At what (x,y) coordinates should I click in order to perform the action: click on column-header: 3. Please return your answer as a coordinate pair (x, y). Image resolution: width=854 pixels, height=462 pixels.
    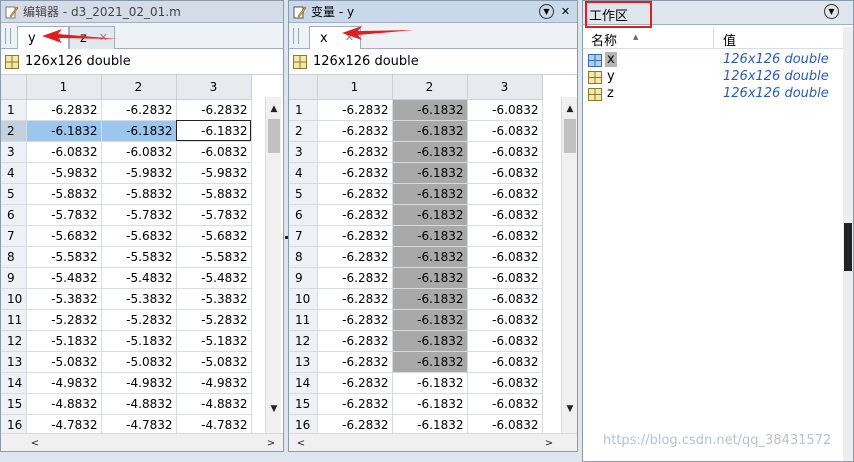
    Looking at the image, I should click on (505, 87).